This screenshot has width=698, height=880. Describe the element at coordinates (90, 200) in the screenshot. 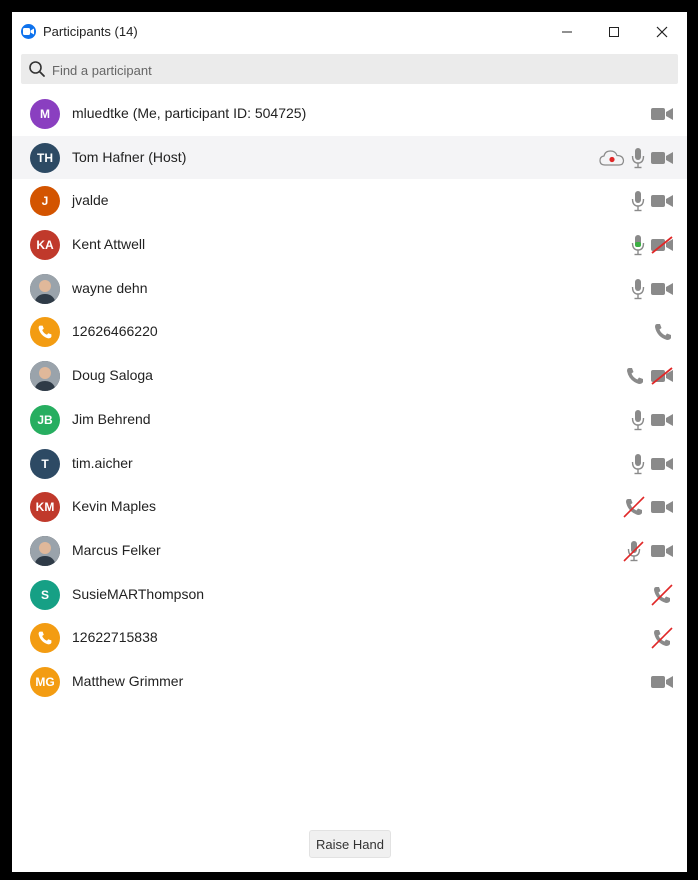

I see `participant-name: jvalde` at that location.